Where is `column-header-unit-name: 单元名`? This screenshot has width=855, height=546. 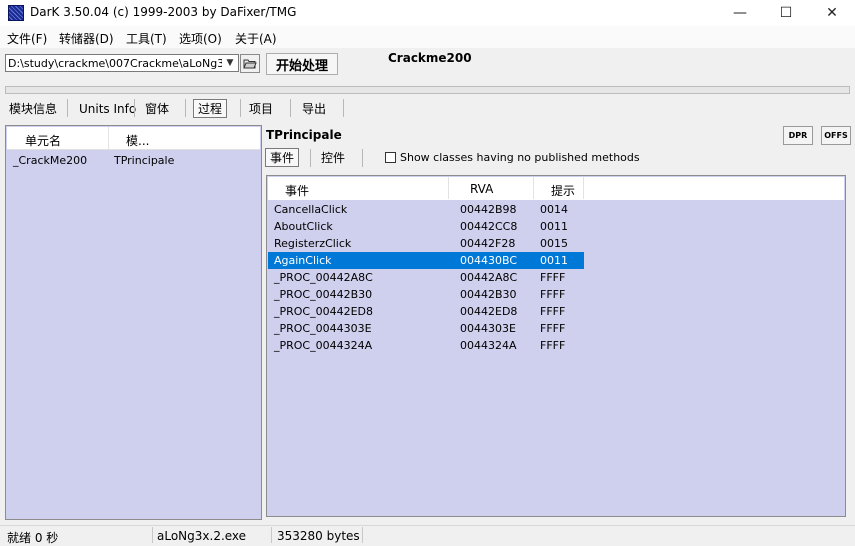 column-header-unit-name: 单元名 is located at coordinates (58, 138).